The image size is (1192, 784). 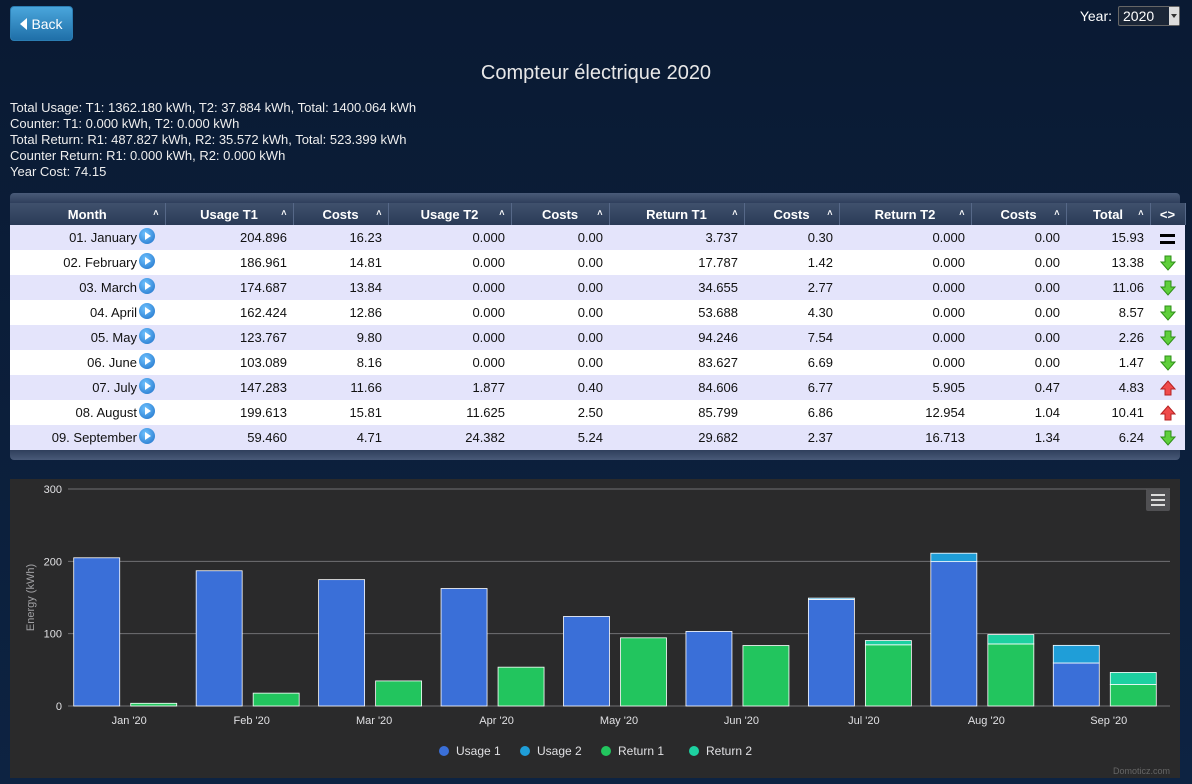 What do you see at coordinates (229, 362) in the screenshot?
I see `cell-u1: 103.089` at bounding box center [229, 362].